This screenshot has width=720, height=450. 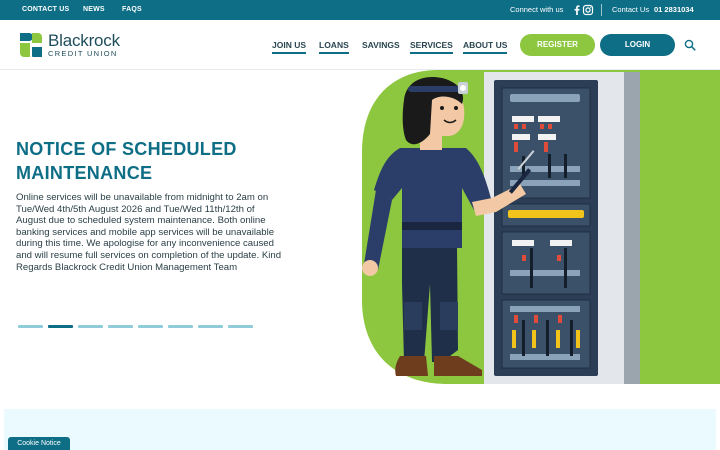 What do you see at coordinates (132, 10) in the screenshot?
I see `faqs-link: FAQS` at bounding box center [132, 10].